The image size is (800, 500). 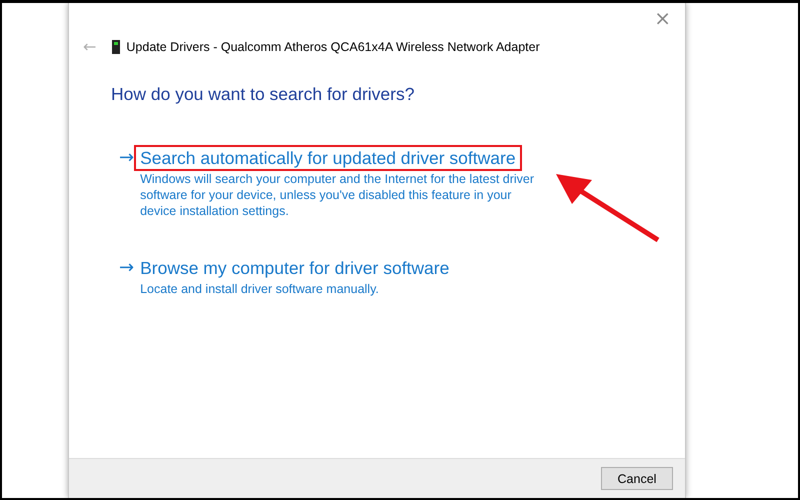 What do you see at coordinates (333, 47) in the screenshot?
I see `window-title: Update Drivers - Qualcomm Atheros QCA61x4A Wireless Network Adapter` at bounding box center [333, 47].